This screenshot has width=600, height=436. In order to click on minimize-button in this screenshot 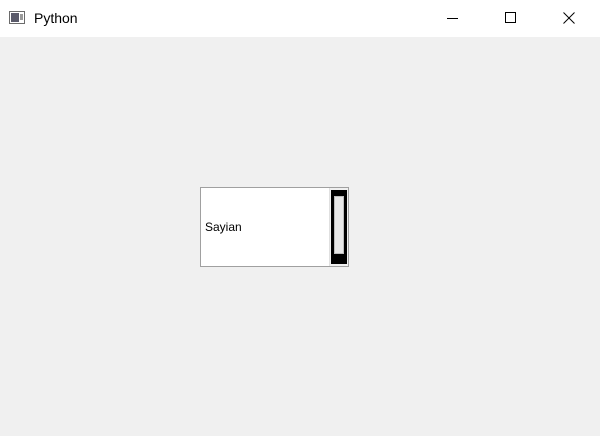, I will do `click(453, 18)`.